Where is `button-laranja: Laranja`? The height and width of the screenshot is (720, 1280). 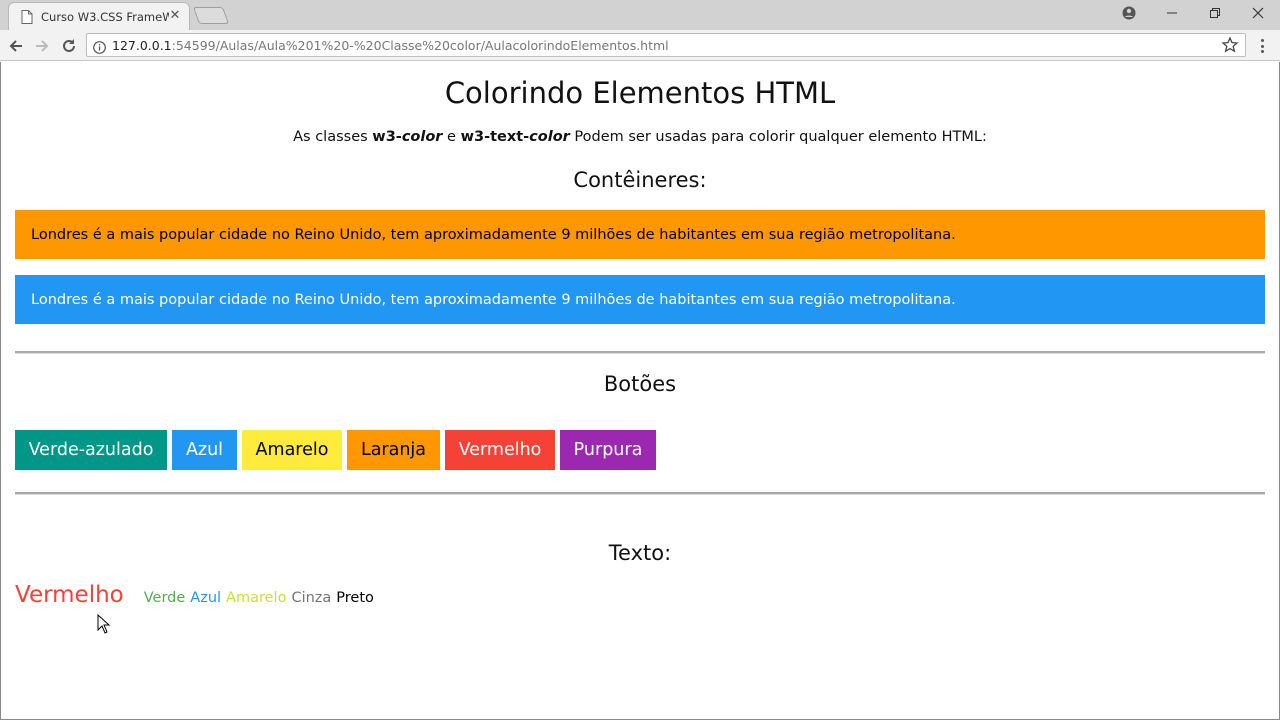 button-laranja: Laranja is located at coordinates (393, 450).